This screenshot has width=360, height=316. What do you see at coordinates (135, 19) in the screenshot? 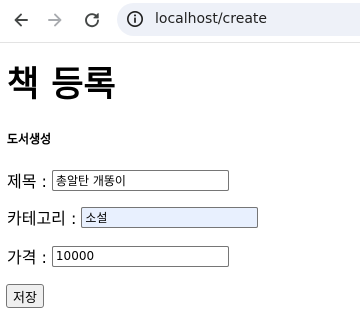
I see `info-circle-icon` at bounding box center [135, 19].